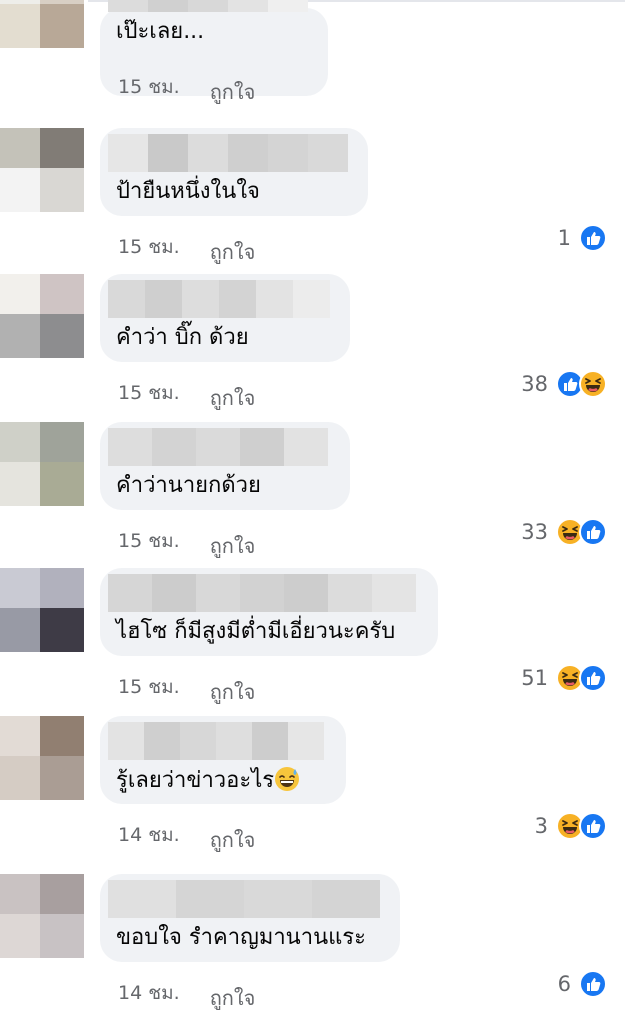 The width and height of the screenshot is (625, 1024). Describe the element at coordinates (186, 835) in the screenshot. I see `comment-meta: 14 ชม. ถูกใจ` at that location.